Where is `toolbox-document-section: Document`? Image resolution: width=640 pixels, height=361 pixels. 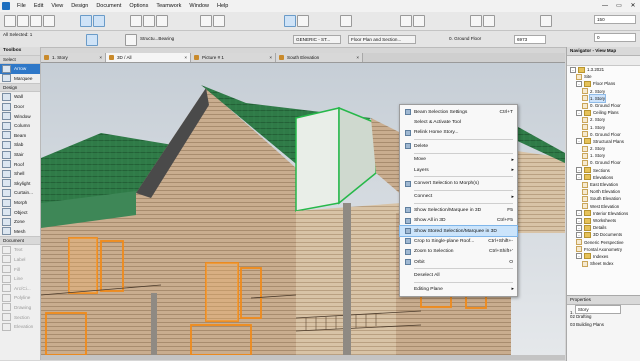 toolbox-document-section: Document is located at coordinates (20, 241).